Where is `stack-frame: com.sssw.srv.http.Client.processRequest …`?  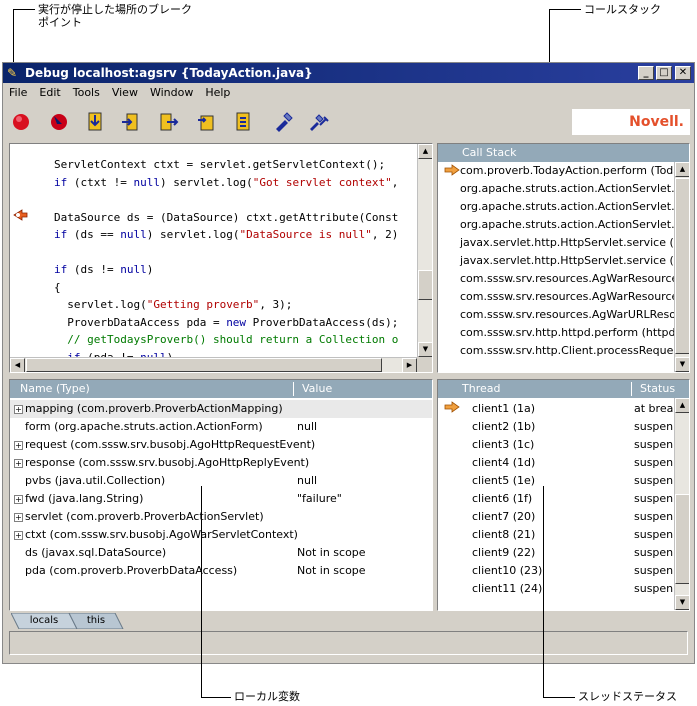
stack-frame: com.sssw.srv.http.Client.processRequest … is located at coordinates (574, 351).